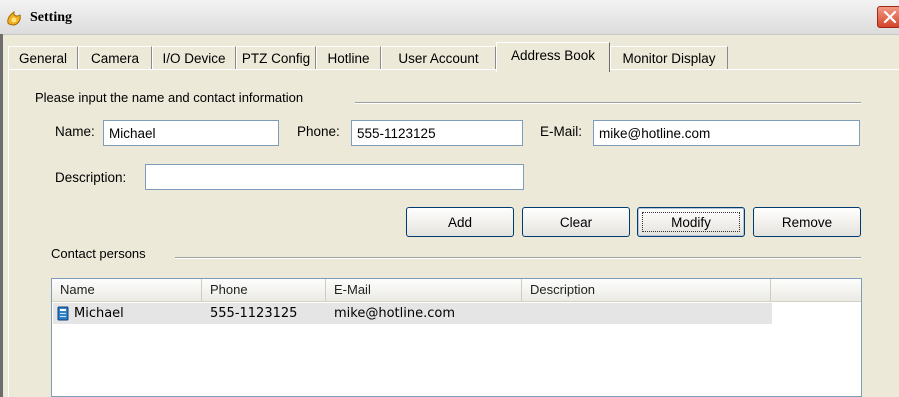 The height and width of the screenshot is (397, 899). Describe the element at coordinates (807, 222) in the screenshot. I see `remove-button: Remove` at that location.